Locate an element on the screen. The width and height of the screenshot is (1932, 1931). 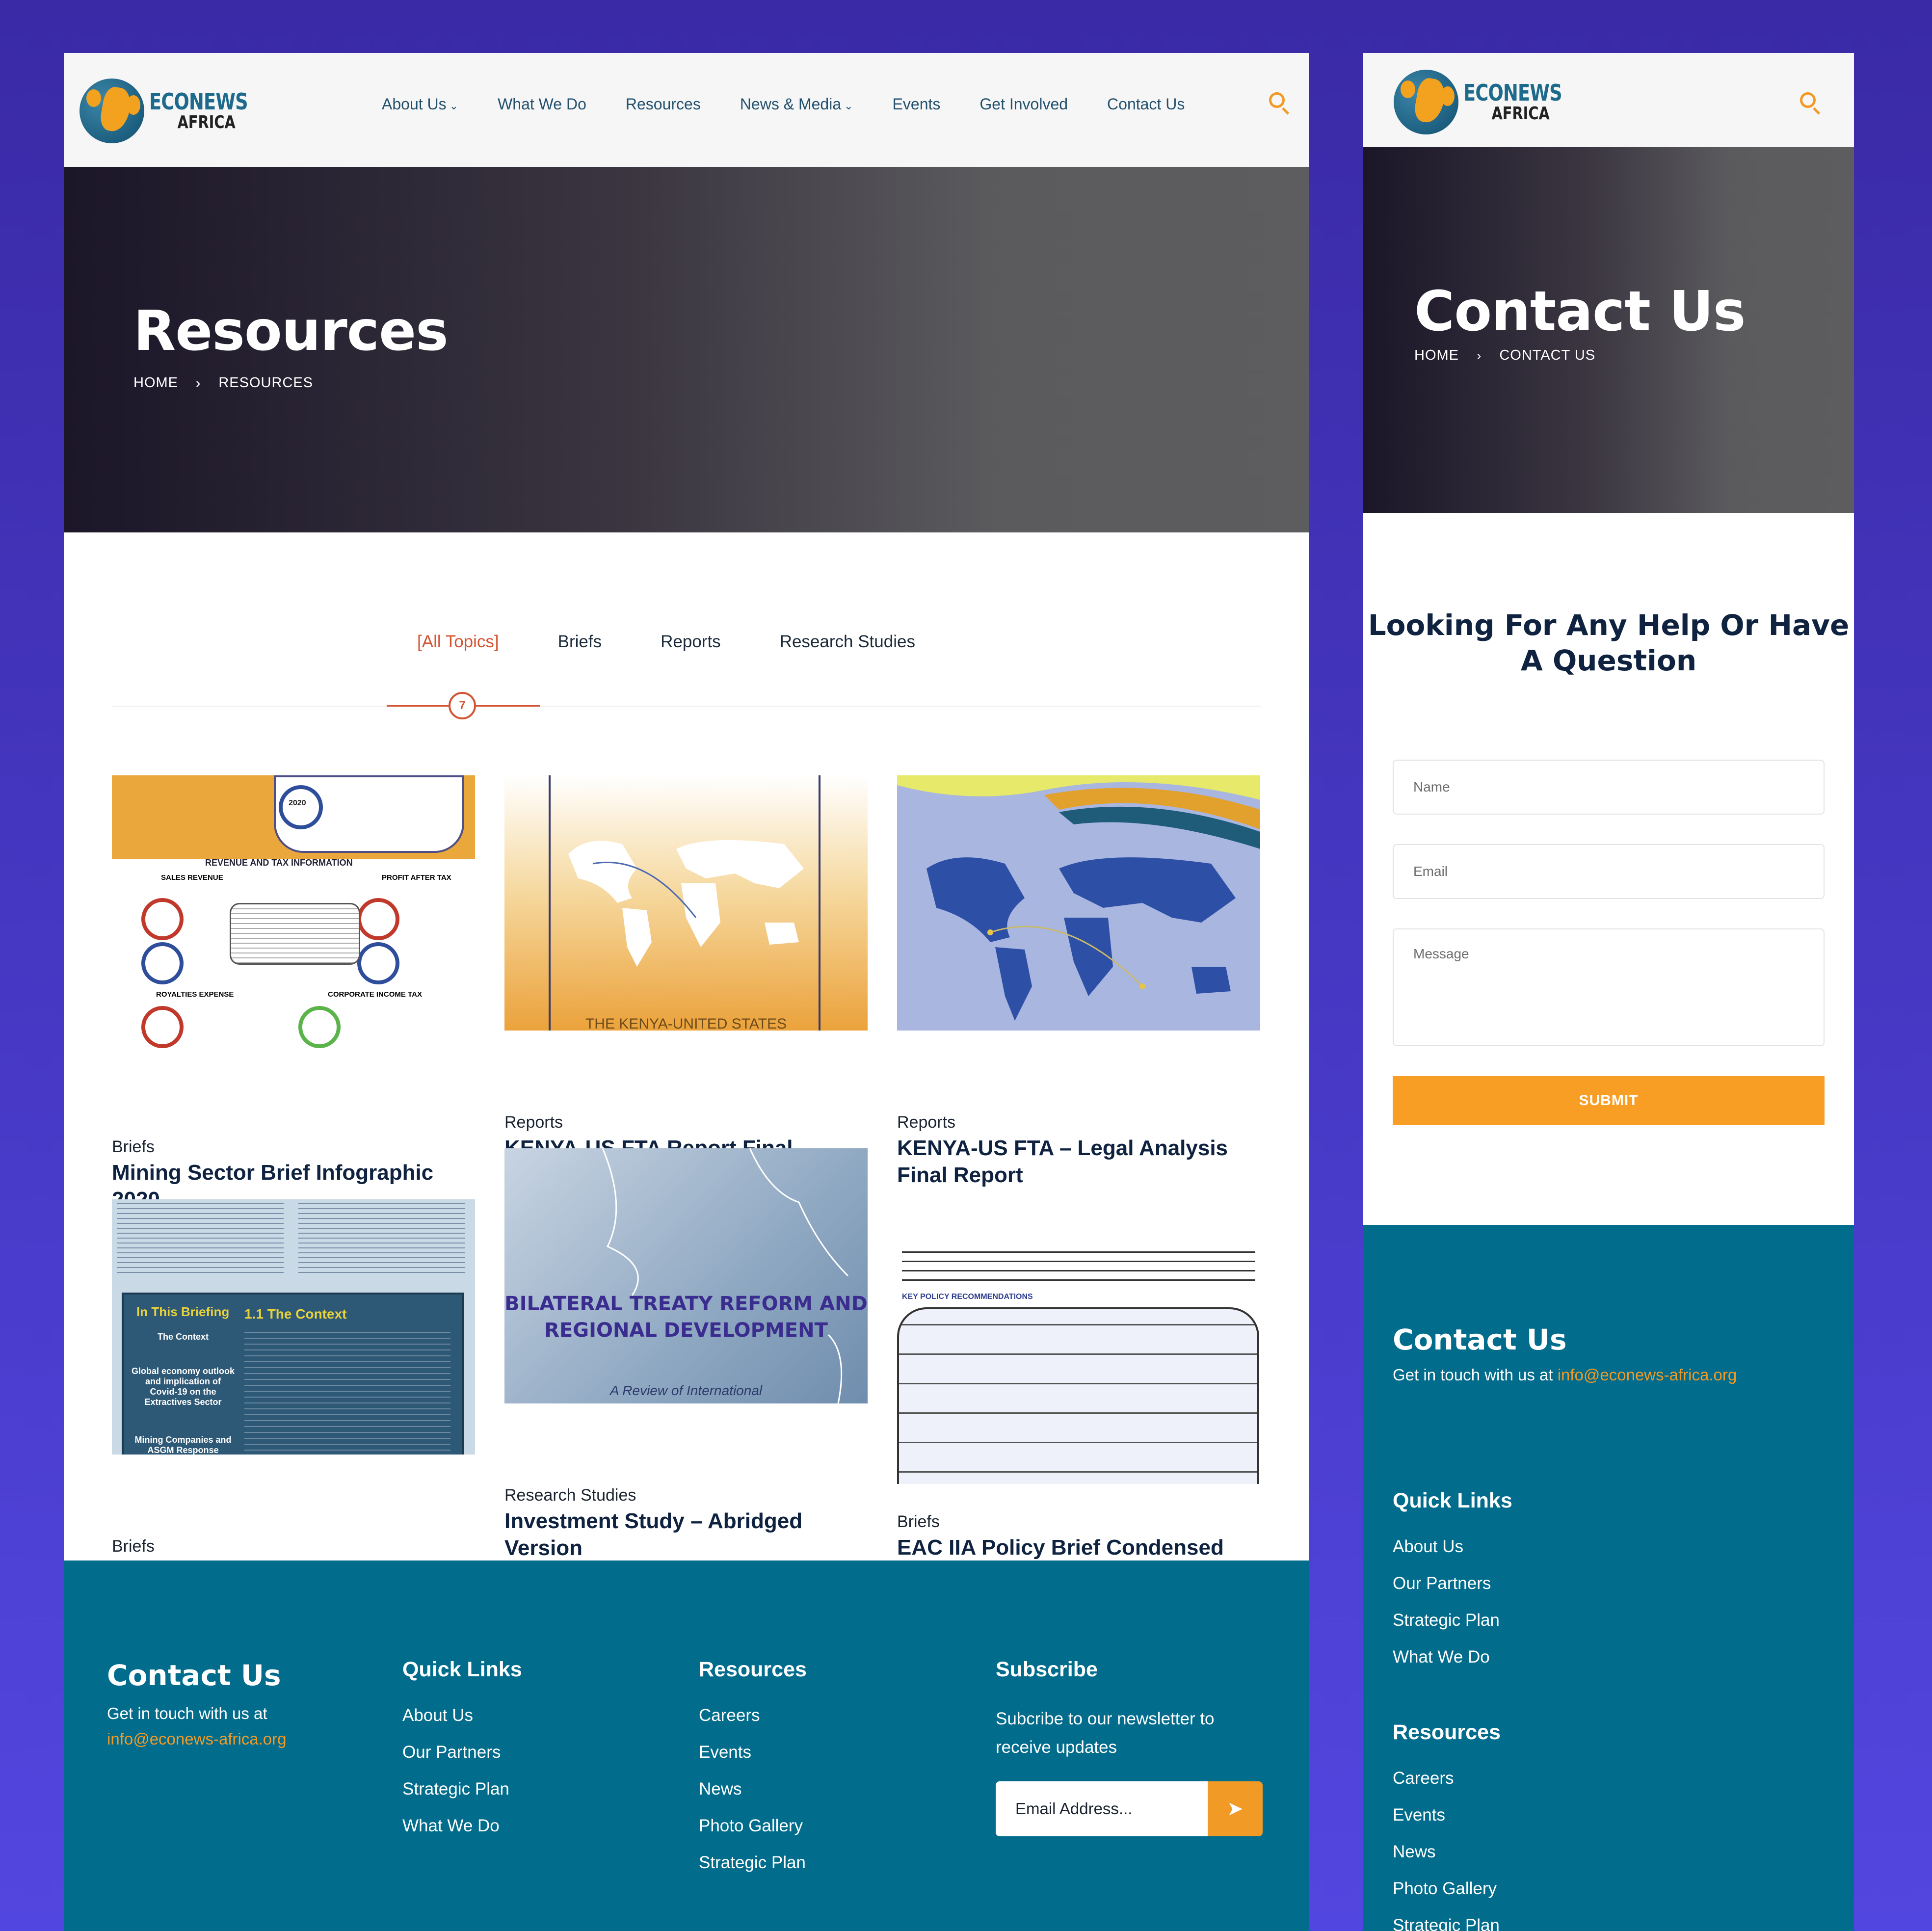
nav-news-media: News & Media ⌄ is located at coordinates (796, 104).